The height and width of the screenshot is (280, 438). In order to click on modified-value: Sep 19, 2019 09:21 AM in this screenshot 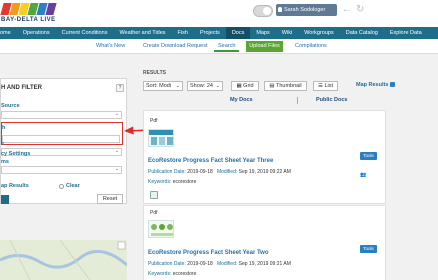, I will do `click(264, 264)`.